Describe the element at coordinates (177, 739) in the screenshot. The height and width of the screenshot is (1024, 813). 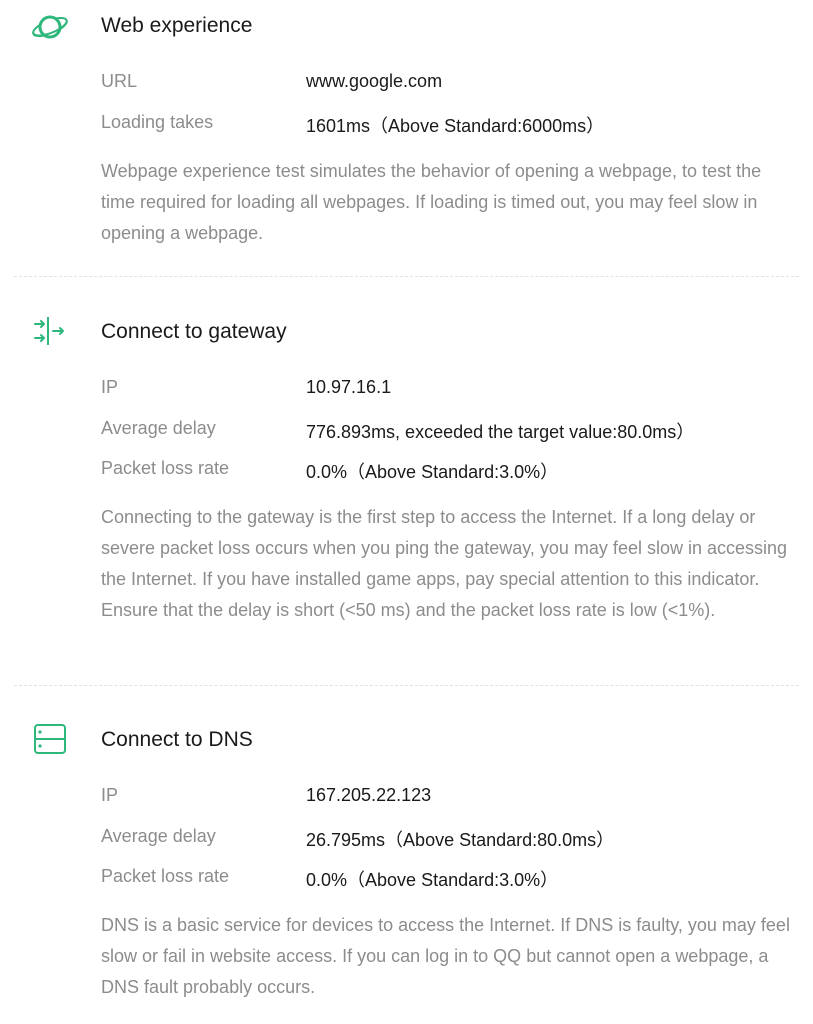
I see `section-title: Connect to DNS` at that location.